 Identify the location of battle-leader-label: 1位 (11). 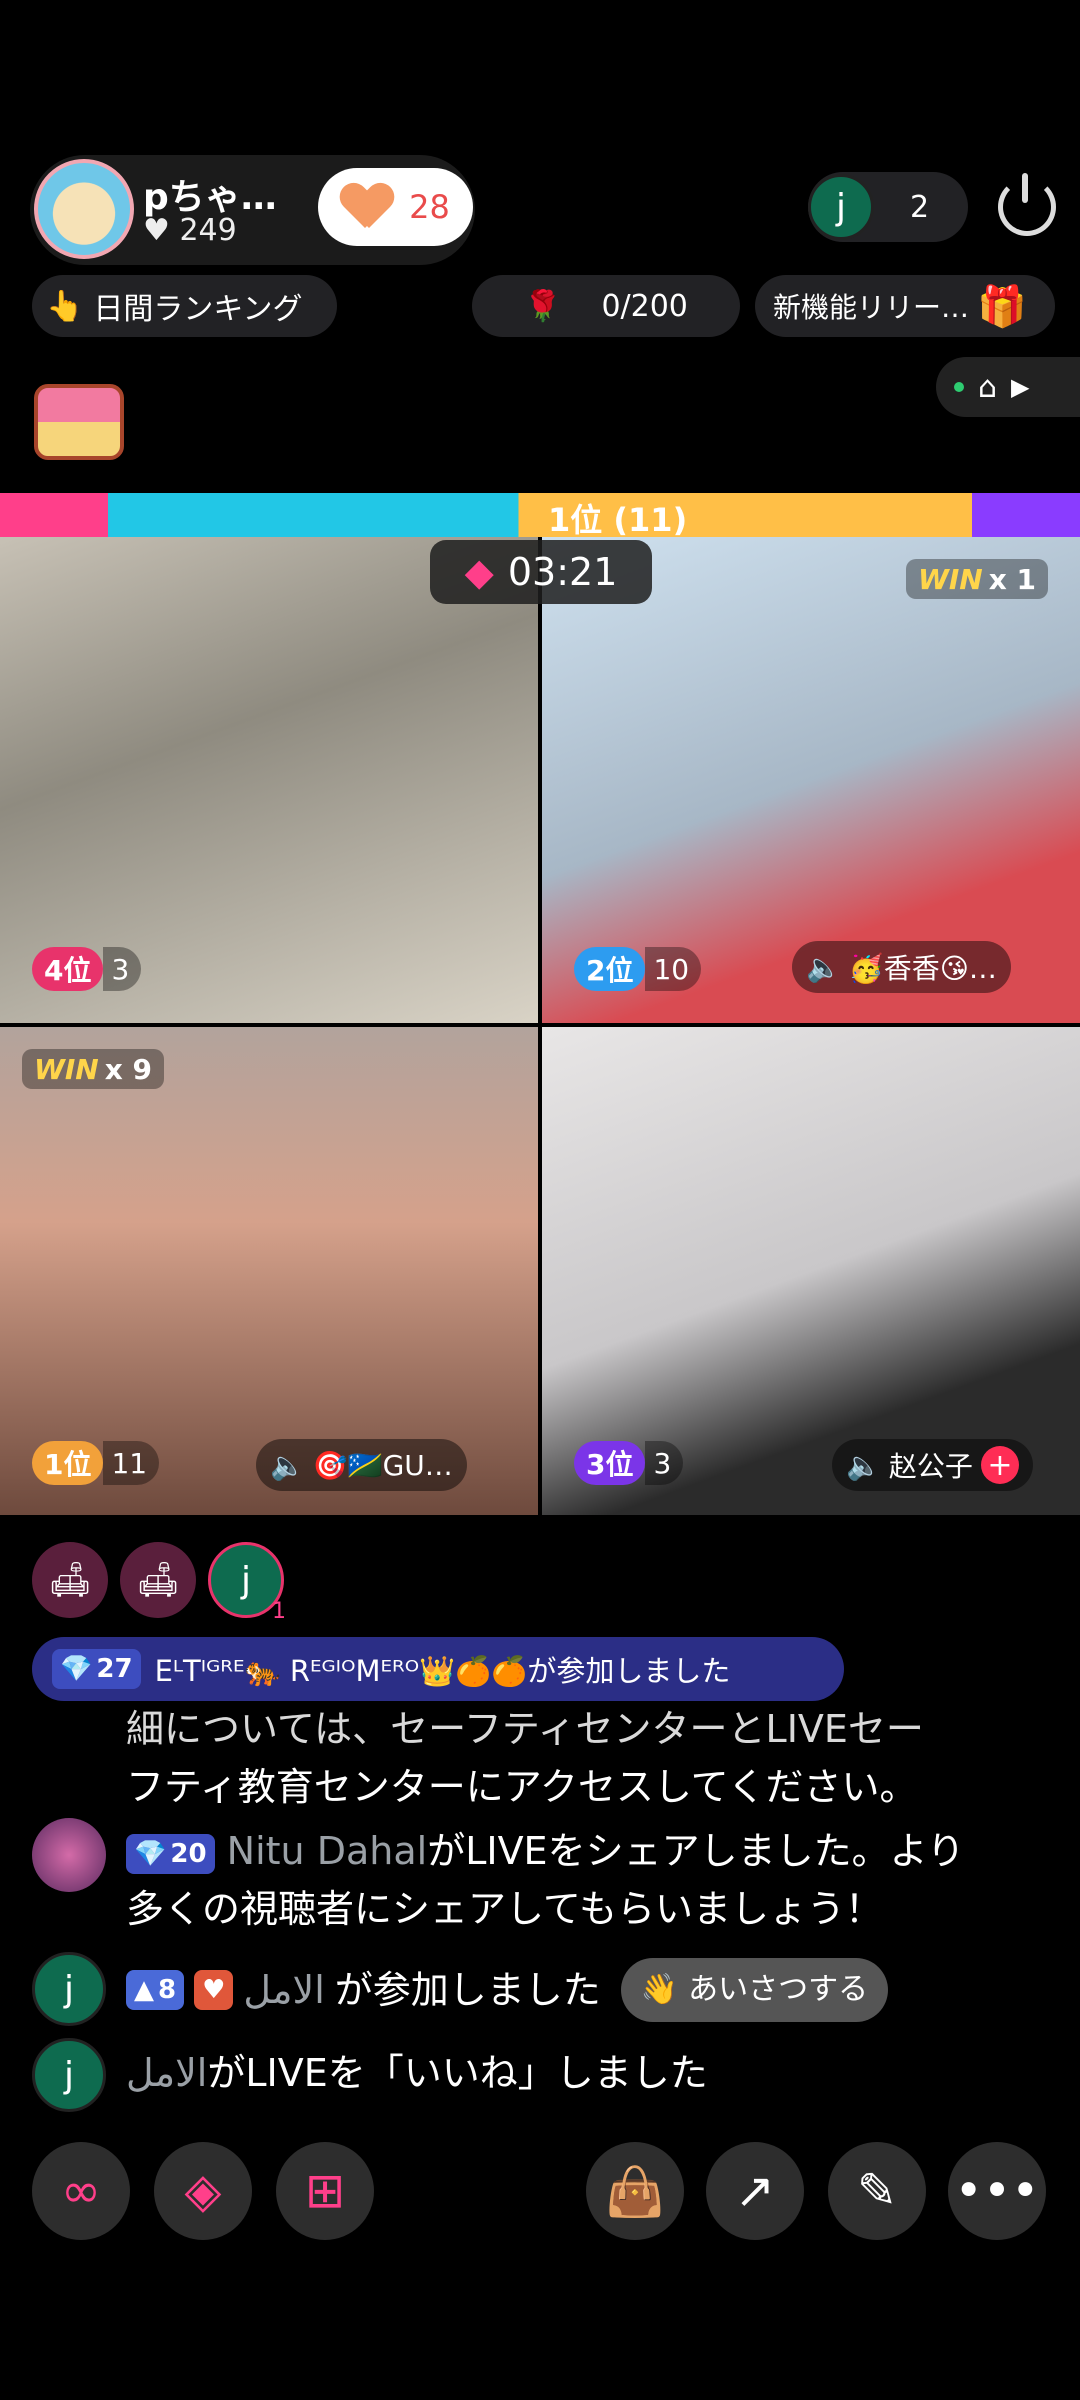
(618, 520).